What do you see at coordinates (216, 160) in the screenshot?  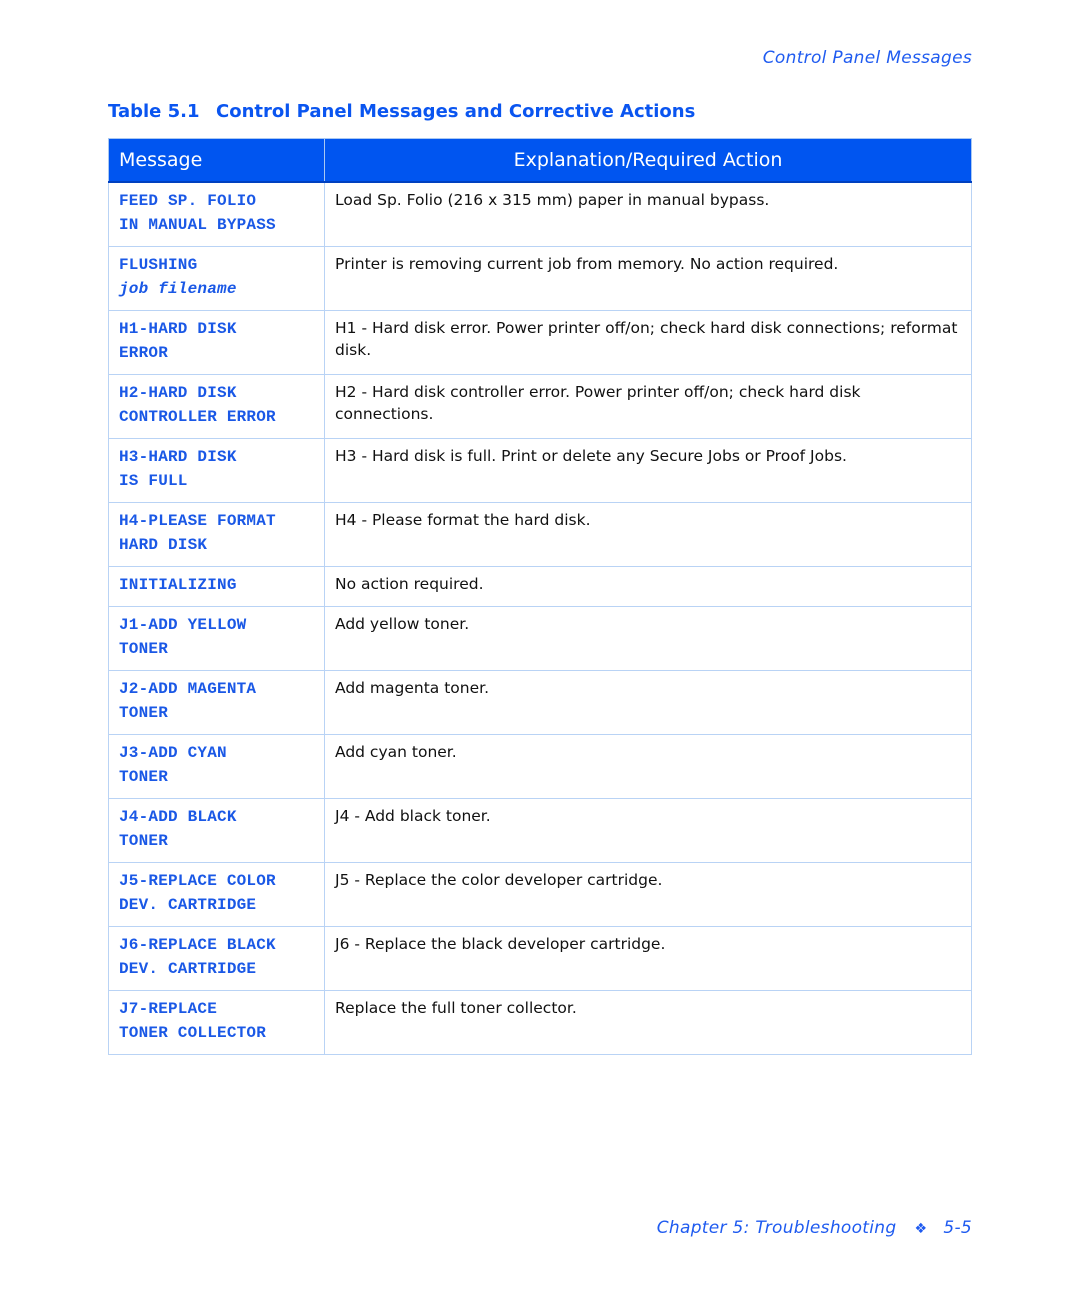 I see `column-header-message: Message` at bounding box center [216, 160].